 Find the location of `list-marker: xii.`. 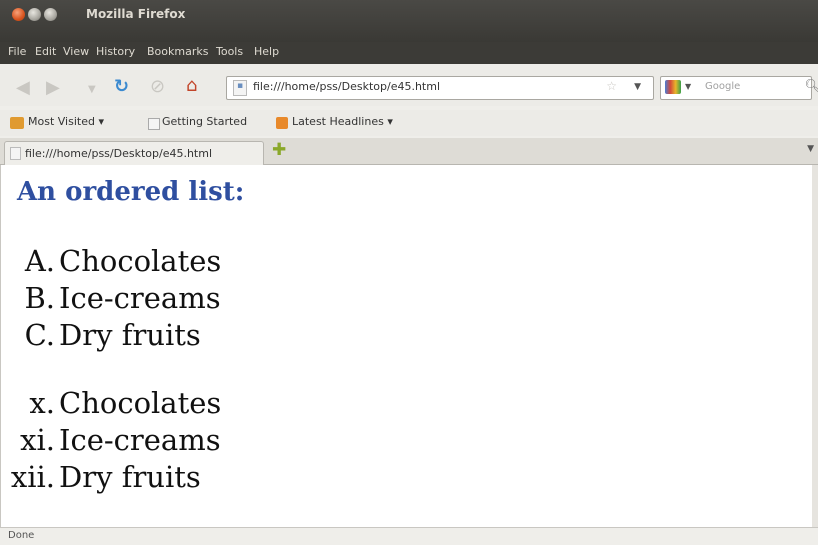

list-marker: xii. is located at coordinates (32, 477).